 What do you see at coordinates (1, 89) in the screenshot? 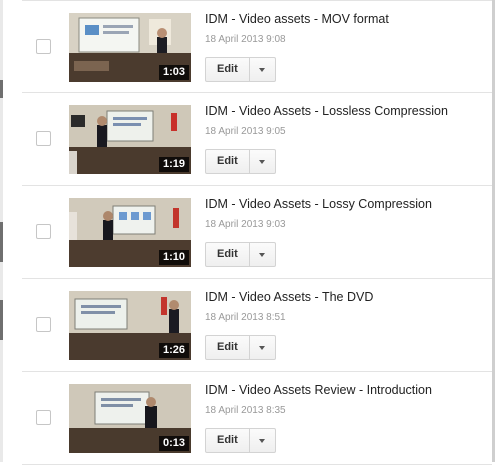
I see `left-scrollbar-thumb` at bounding box center [1, 89].